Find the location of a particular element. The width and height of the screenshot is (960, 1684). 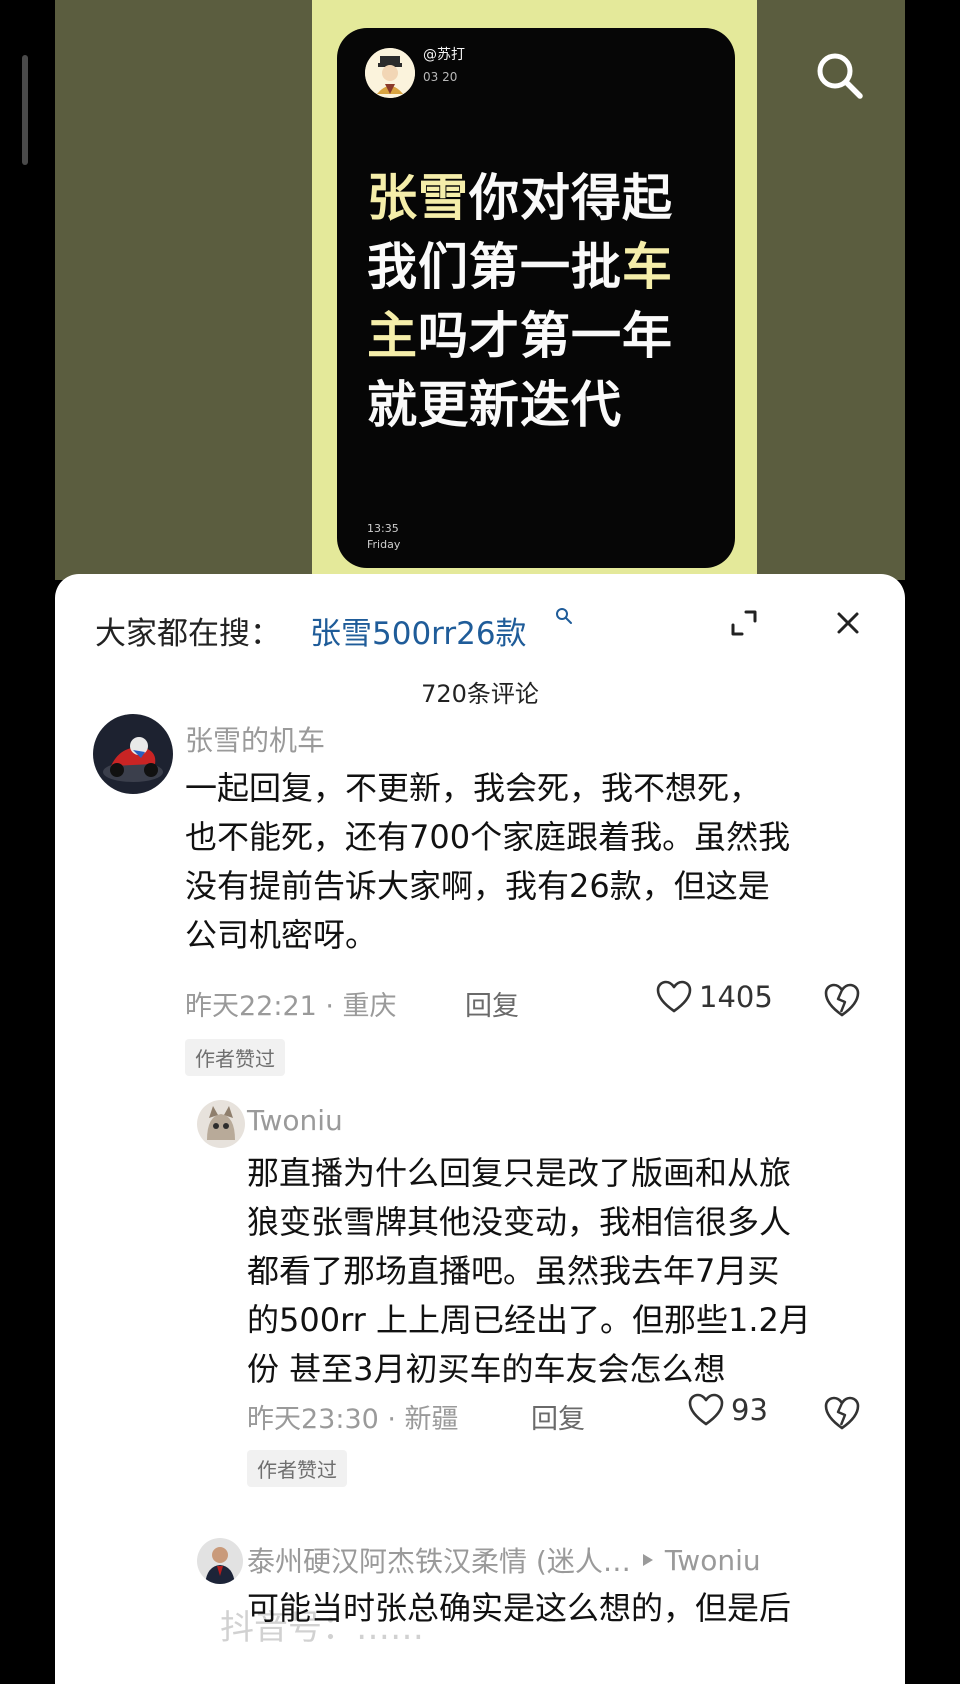

poster-line-1: 张雪你对得起 is located at coordinates (520, 198).